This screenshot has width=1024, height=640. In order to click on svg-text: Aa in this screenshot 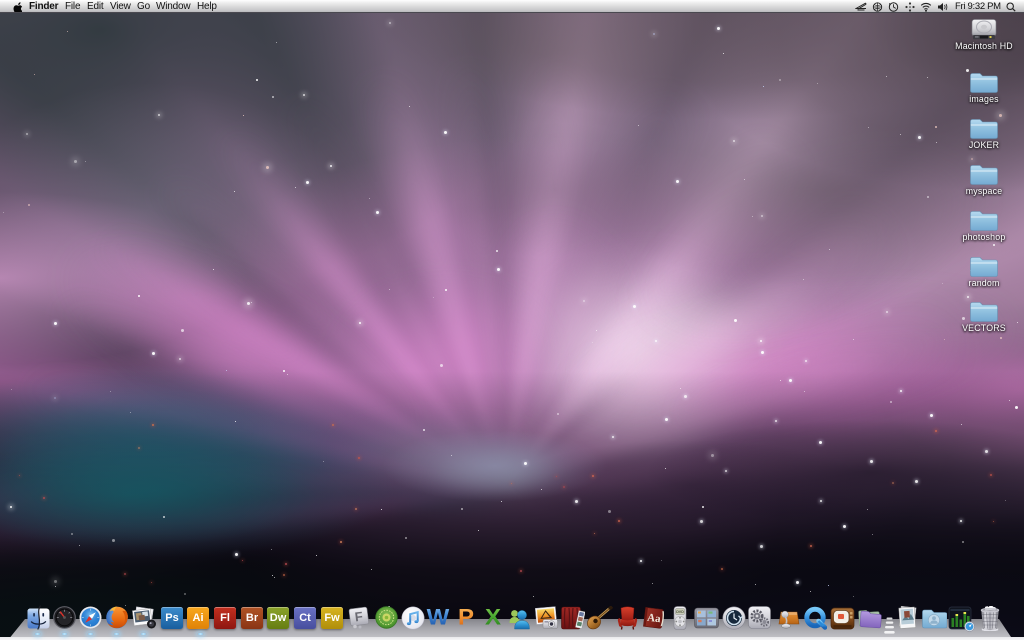, I will do `click(654, 619)`.